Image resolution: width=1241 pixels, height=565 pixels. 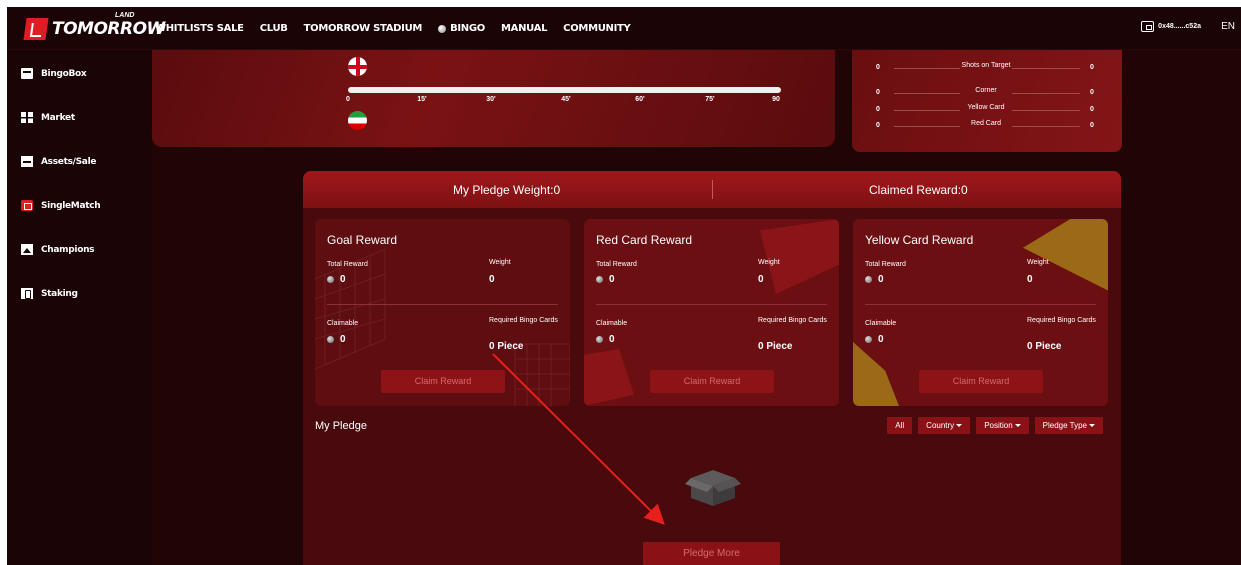 What do you see at coordinates (500, 262) in the screenshot?
I see `weight-label: Weight` at bounding box center [500, 262].